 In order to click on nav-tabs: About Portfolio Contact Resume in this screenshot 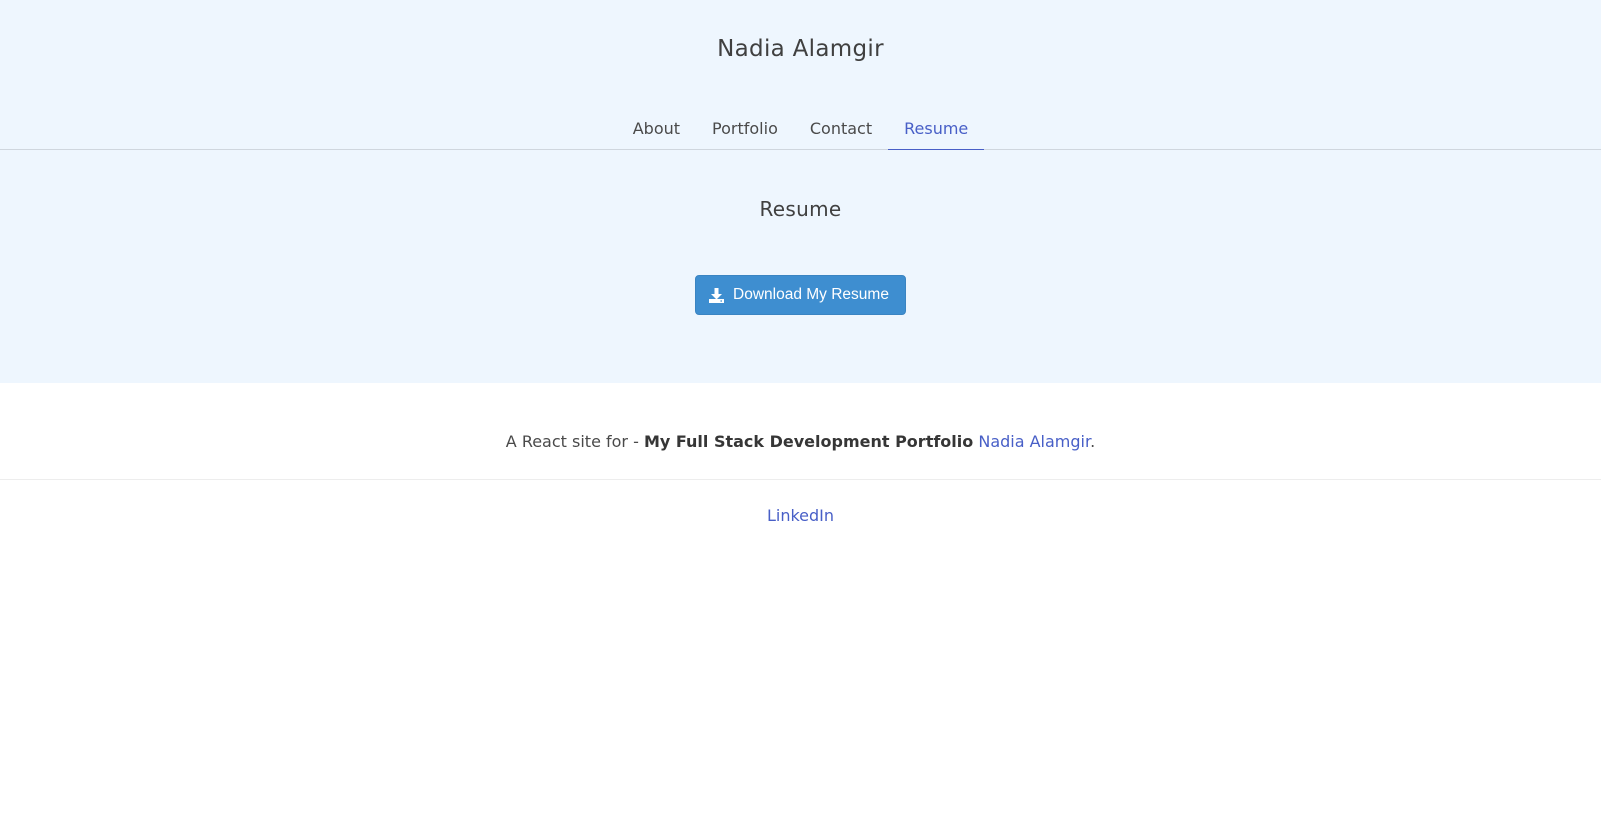, I will do `click(800, 129)`.